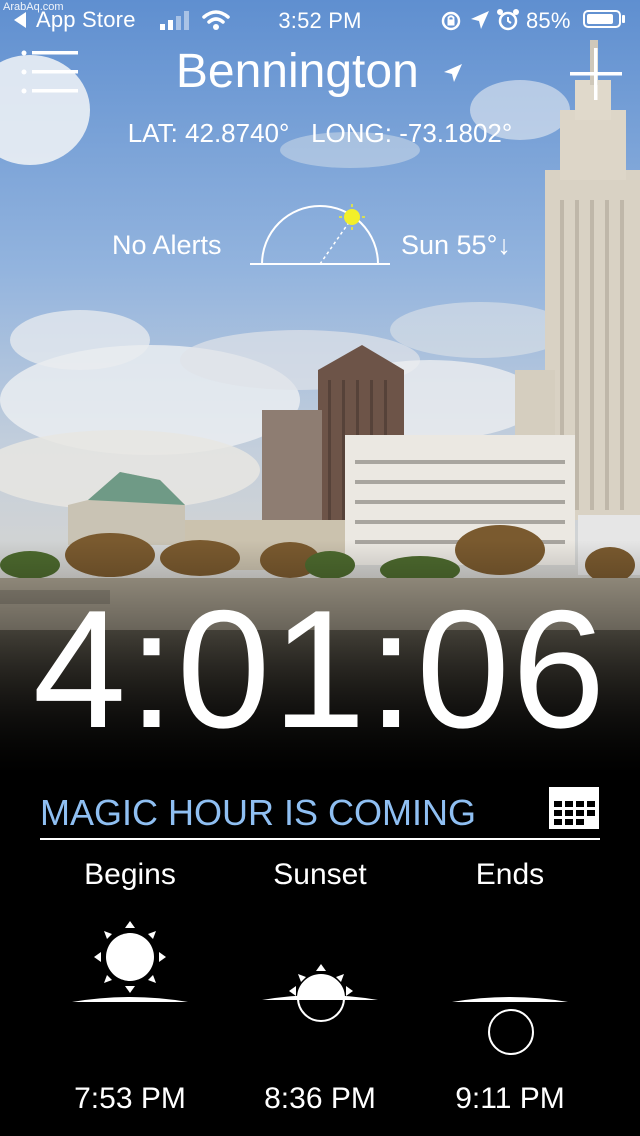 This screenshot has width=640, height=1136. Describe the element at coordinates (510, 1026) in the screenshot. I see `sun-below-horizon-icon` at that location.